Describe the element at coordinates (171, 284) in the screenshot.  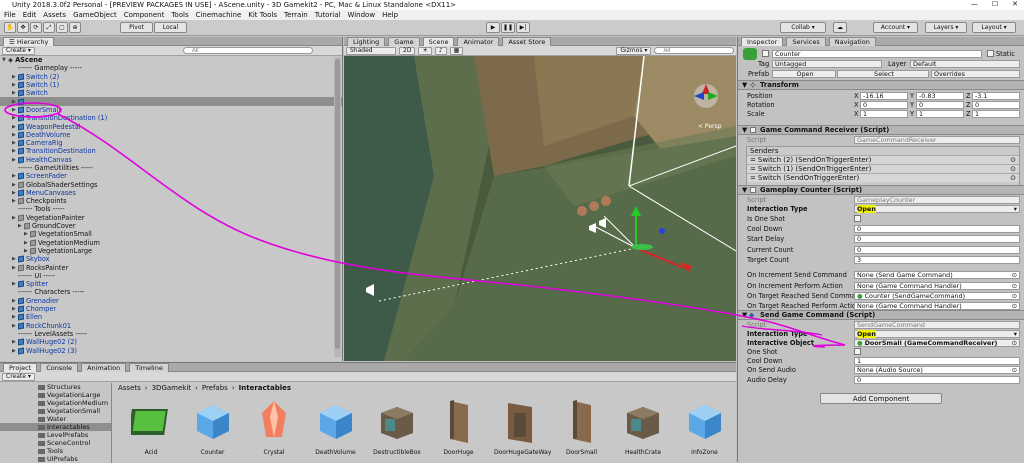
I see `hierarchy-item: ▶ Spitter` at that location.